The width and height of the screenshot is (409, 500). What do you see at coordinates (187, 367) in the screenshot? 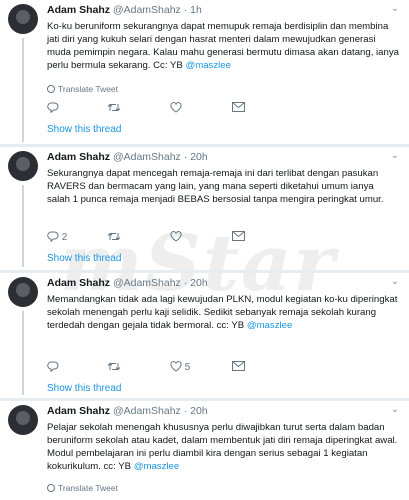
I see `like-count: 5` at bounding box center [187, 367].